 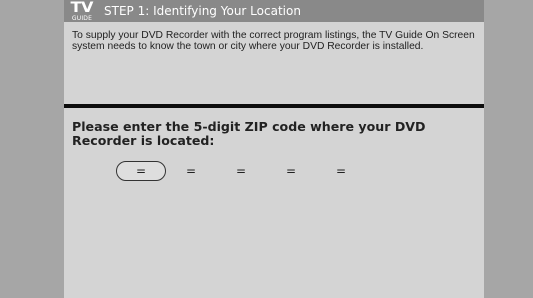 I want to click on zip-code-input: = = = = =, so click(x=241, y=171).